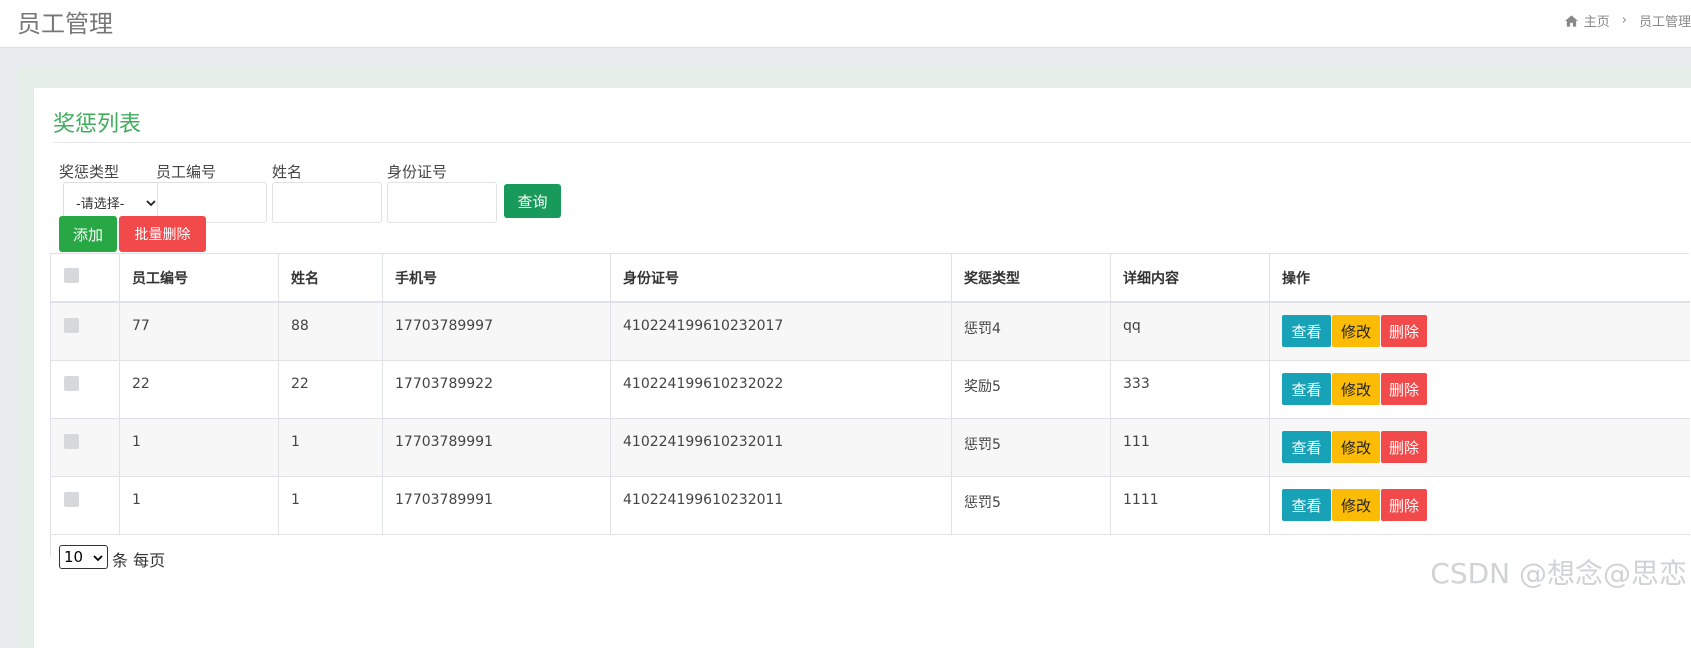 This screenshot has height=648, width=1691. I want to click on phone-value: 17703789997, so click(444, 326).